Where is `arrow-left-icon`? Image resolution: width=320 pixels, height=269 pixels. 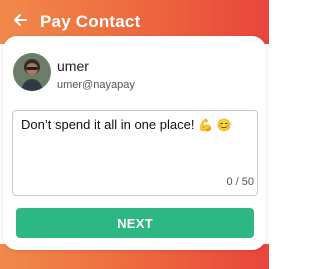
arrow-left-icon is located at coordinates (20, 22).